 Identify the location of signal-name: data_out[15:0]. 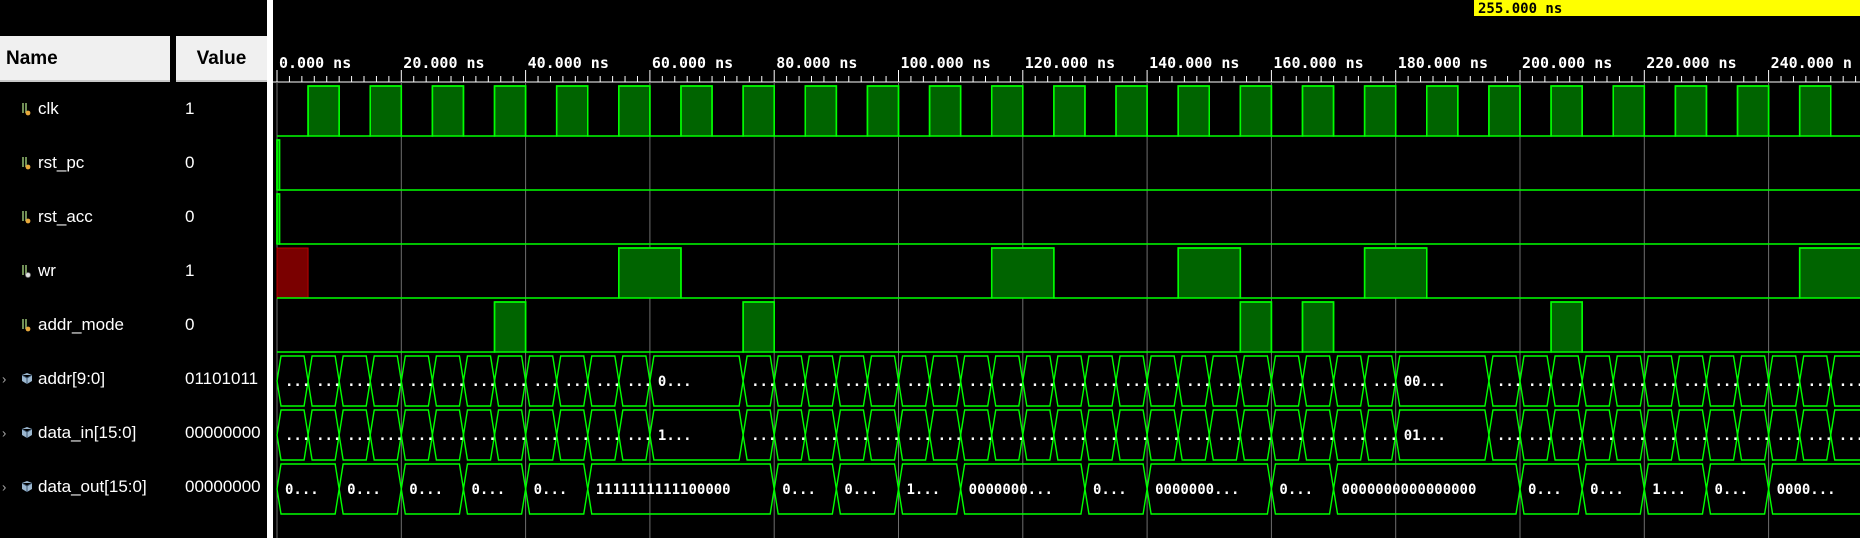
(92, 486).